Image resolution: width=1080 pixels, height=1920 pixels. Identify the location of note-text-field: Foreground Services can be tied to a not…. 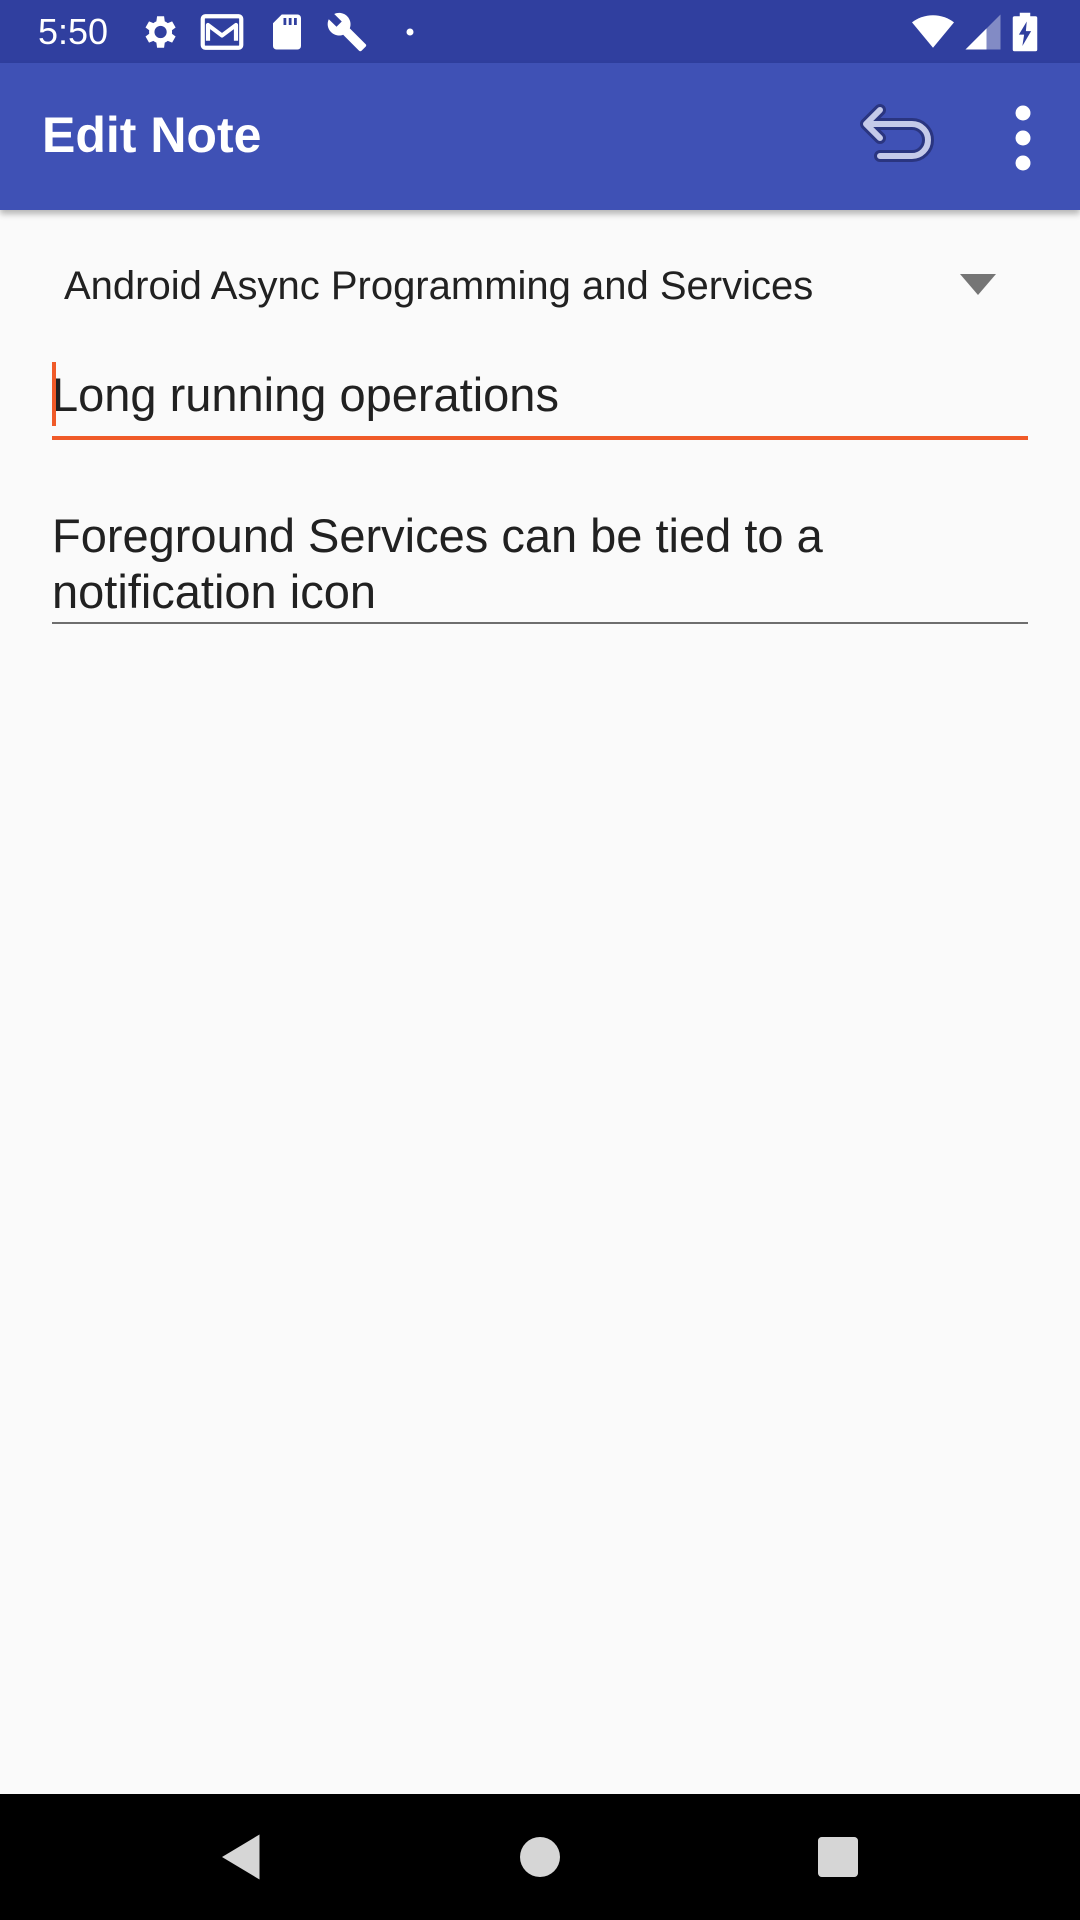
(540, 563).